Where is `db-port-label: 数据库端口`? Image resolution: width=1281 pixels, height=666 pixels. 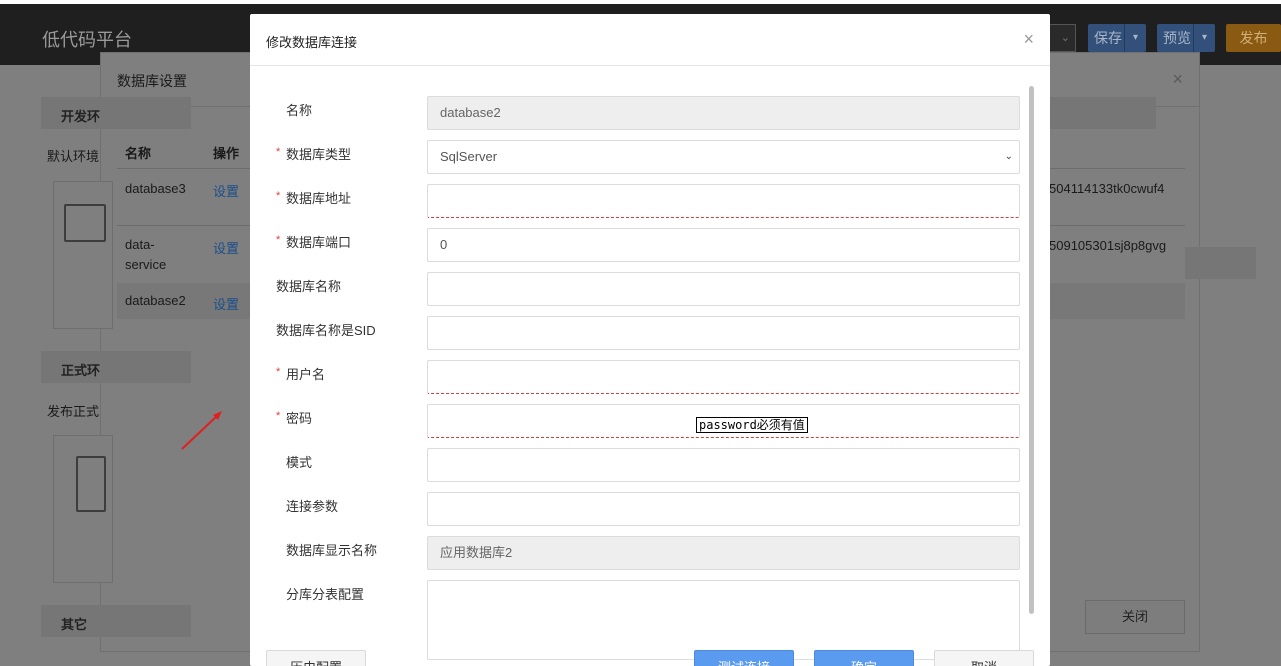
db-port-label: 数据库端口 is located at coordinates (319, 242).